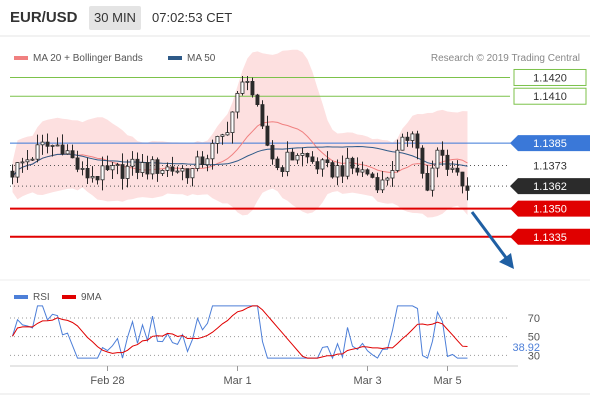 The image size is (590, 400). What do you see at coordinates (21, 58) in the screenshot?
I see `legend-swatch-bb` at bounding box center [21, 58].